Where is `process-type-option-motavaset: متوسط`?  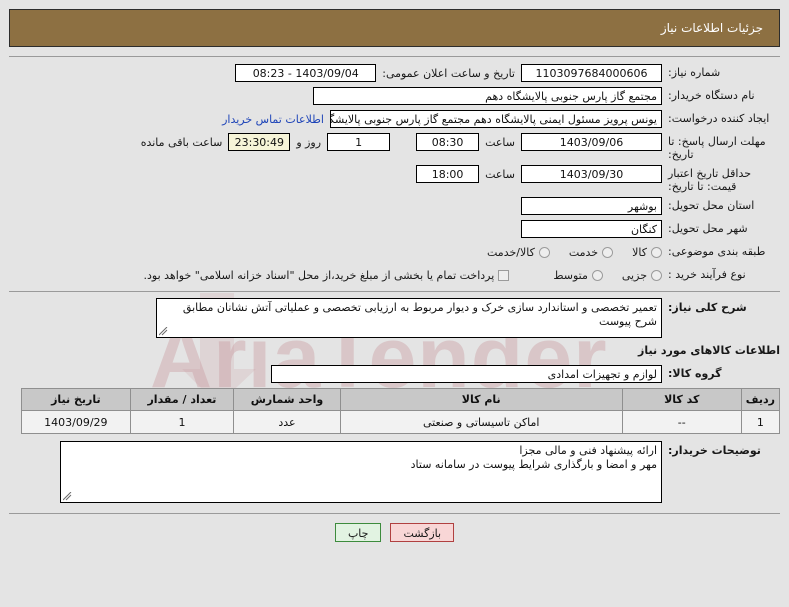 process-type-option-motavaset: متوسط is located at coordinates (578, 275).